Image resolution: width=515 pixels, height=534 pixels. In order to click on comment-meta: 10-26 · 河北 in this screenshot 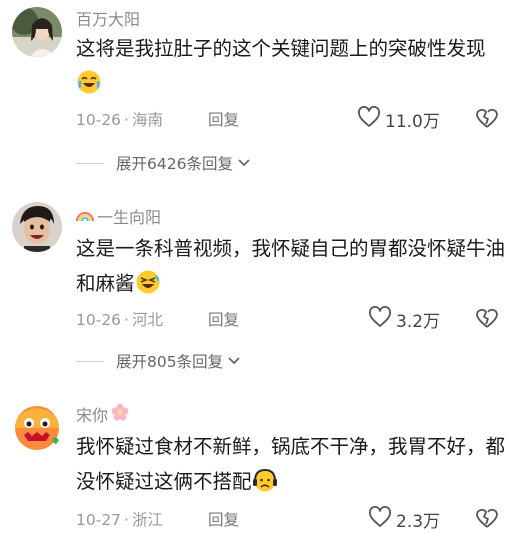, I will do `click(119, 319)`.